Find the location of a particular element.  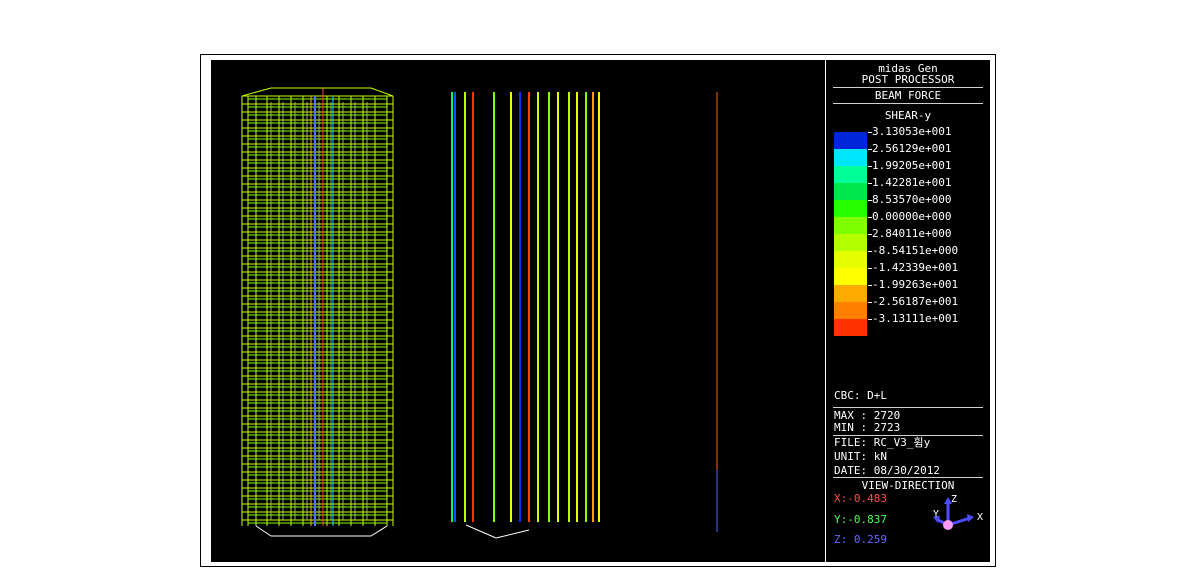

date-label: DATE: 08/30/2012 is located at coordinates (887, 470).